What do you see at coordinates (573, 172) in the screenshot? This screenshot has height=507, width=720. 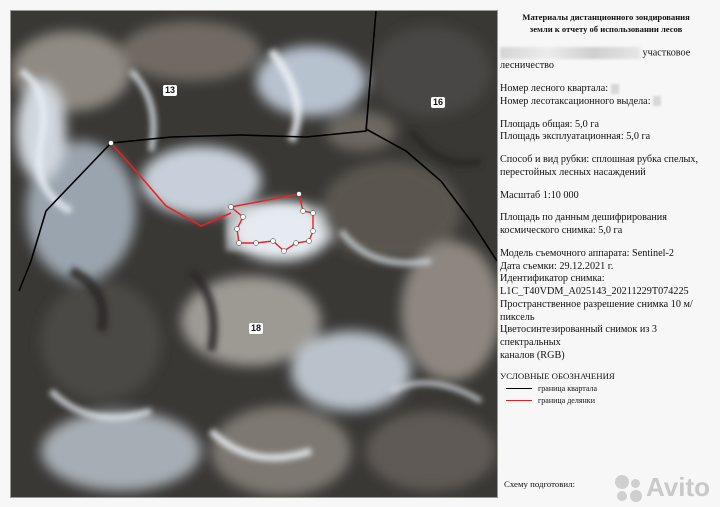 I see `cutting-method-2: перестойных лесных насаждений` at bounding box center [573, 172].